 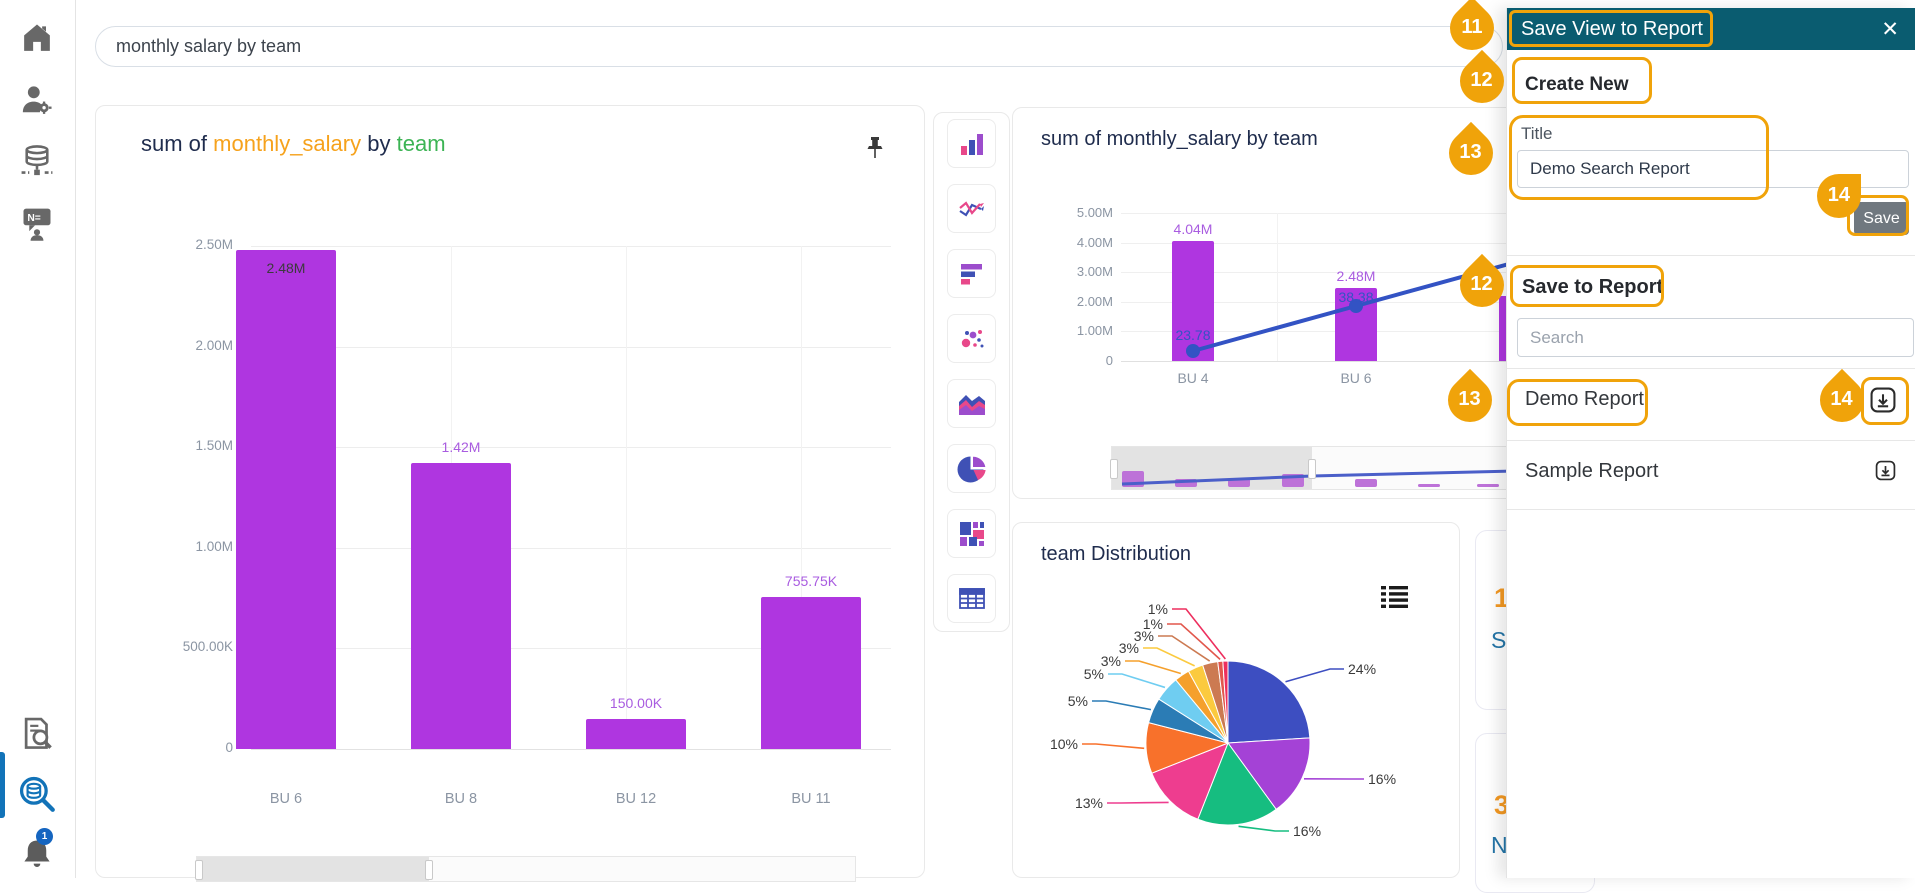 What do you see at coordinates (461, 606) in the screenshot?
I see `bar-BU 8` at bounding box center [461, 606].